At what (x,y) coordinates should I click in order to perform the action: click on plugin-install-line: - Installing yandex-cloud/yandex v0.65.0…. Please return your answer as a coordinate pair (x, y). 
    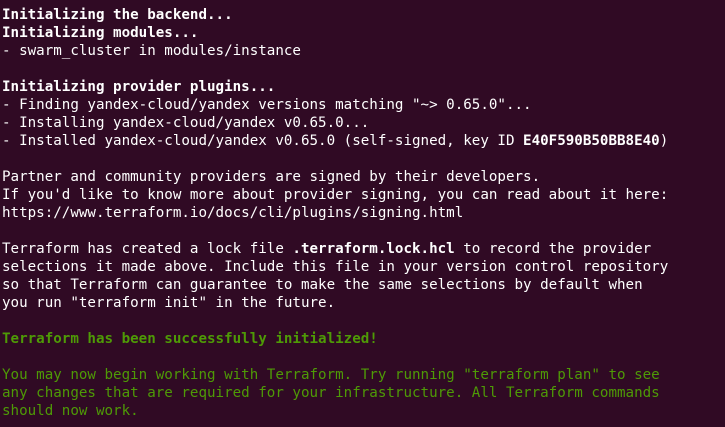
    Looking at the image, I should click on (186, 123).